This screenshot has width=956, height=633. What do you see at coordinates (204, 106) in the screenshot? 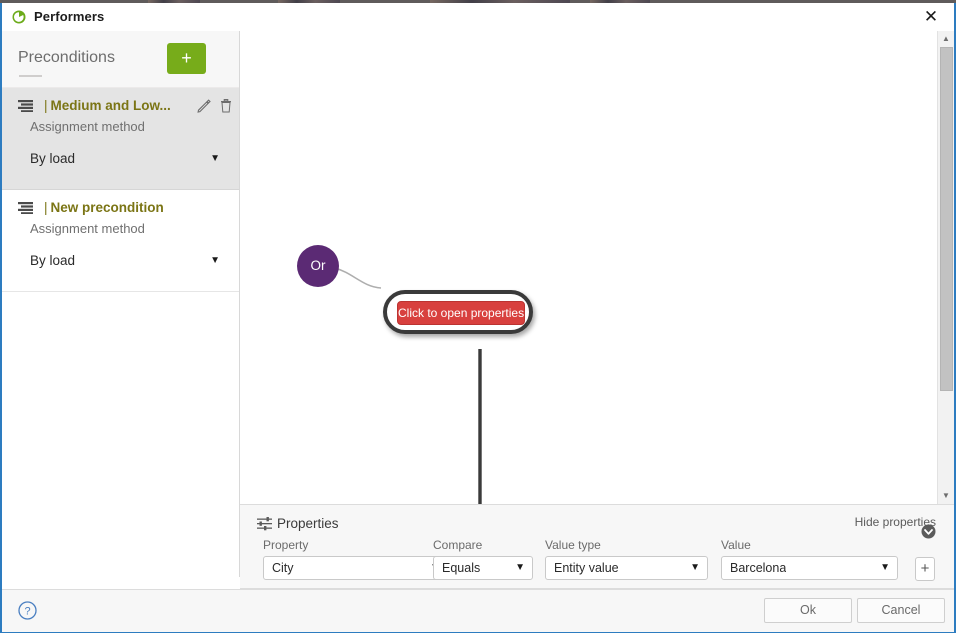
I see `edit-pencil-icon` at bounding box center [204, 106].